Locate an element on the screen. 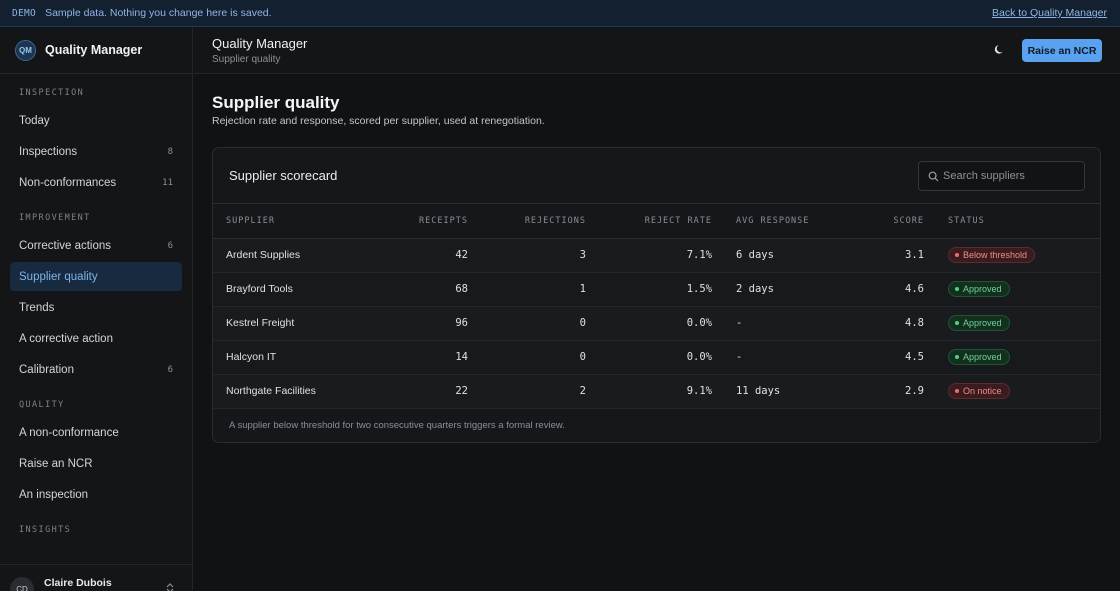  section-label-improvement: IMPROVEMENT is located at coordinates (55, 218).